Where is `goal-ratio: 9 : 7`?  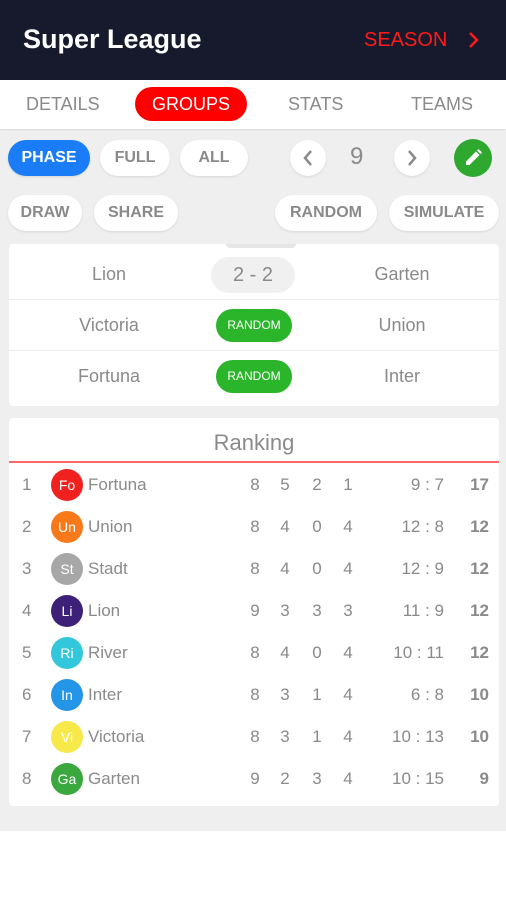
goal-ratio: 9 : 7 is located at coordinates (427, 484).